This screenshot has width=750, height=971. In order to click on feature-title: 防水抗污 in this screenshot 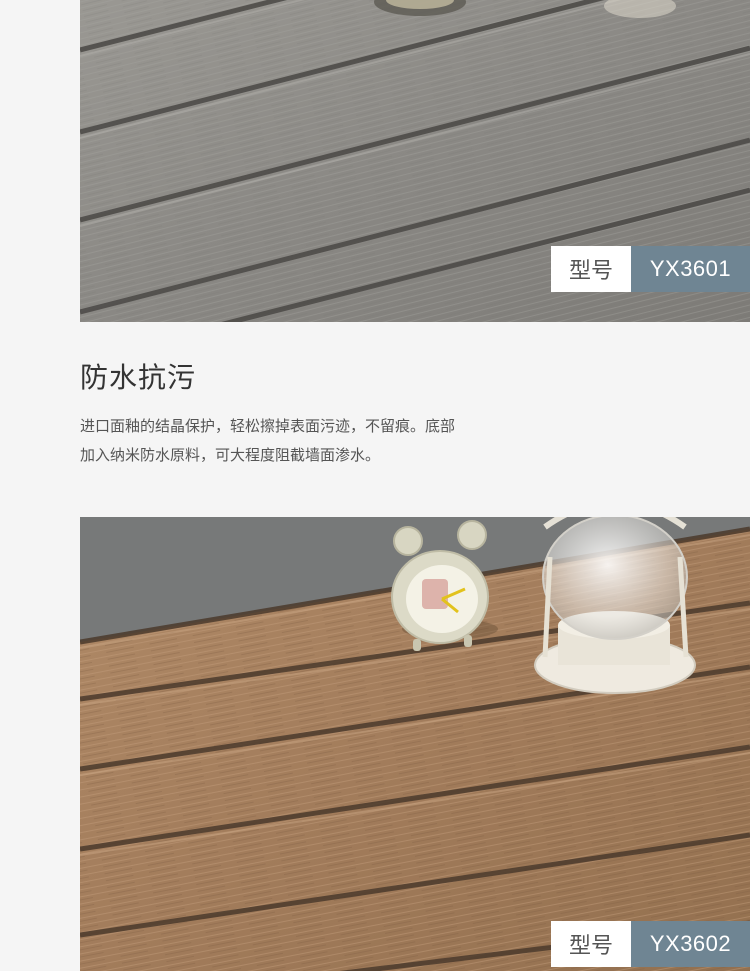, I will do `click(138, 377)`.